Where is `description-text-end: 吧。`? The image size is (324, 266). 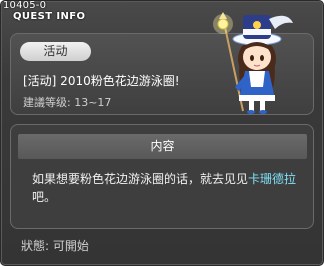 description-text-end: 吧。 is located at coordinates (44, 197).